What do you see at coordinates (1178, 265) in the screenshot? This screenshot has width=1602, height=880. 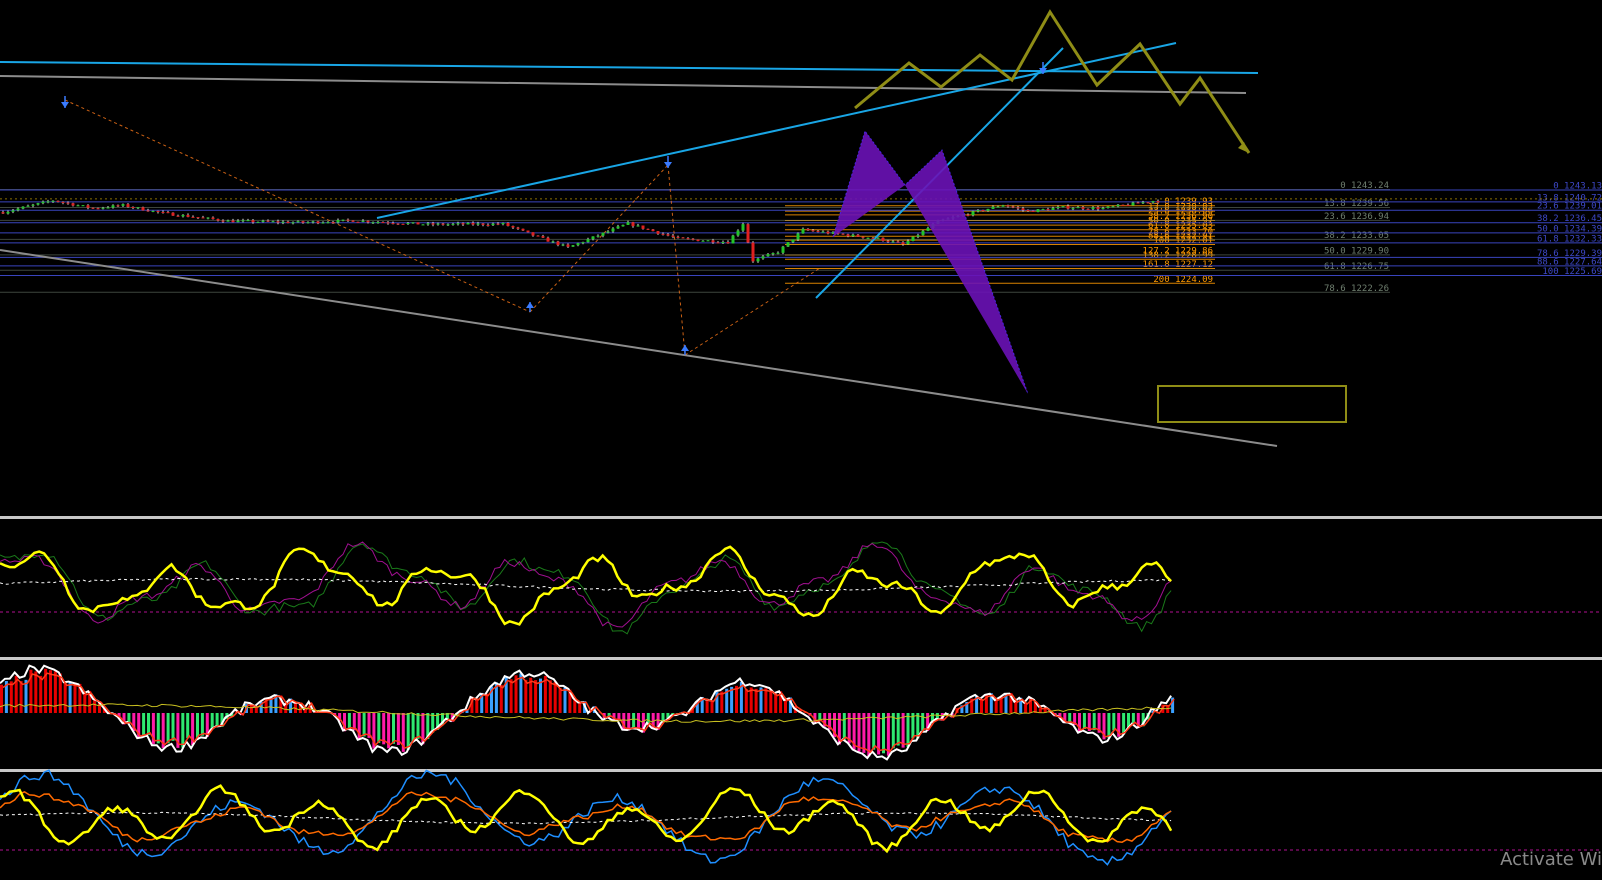 I see `fib-label: 161.8 1227.12` at bounding box center [1178, 265].